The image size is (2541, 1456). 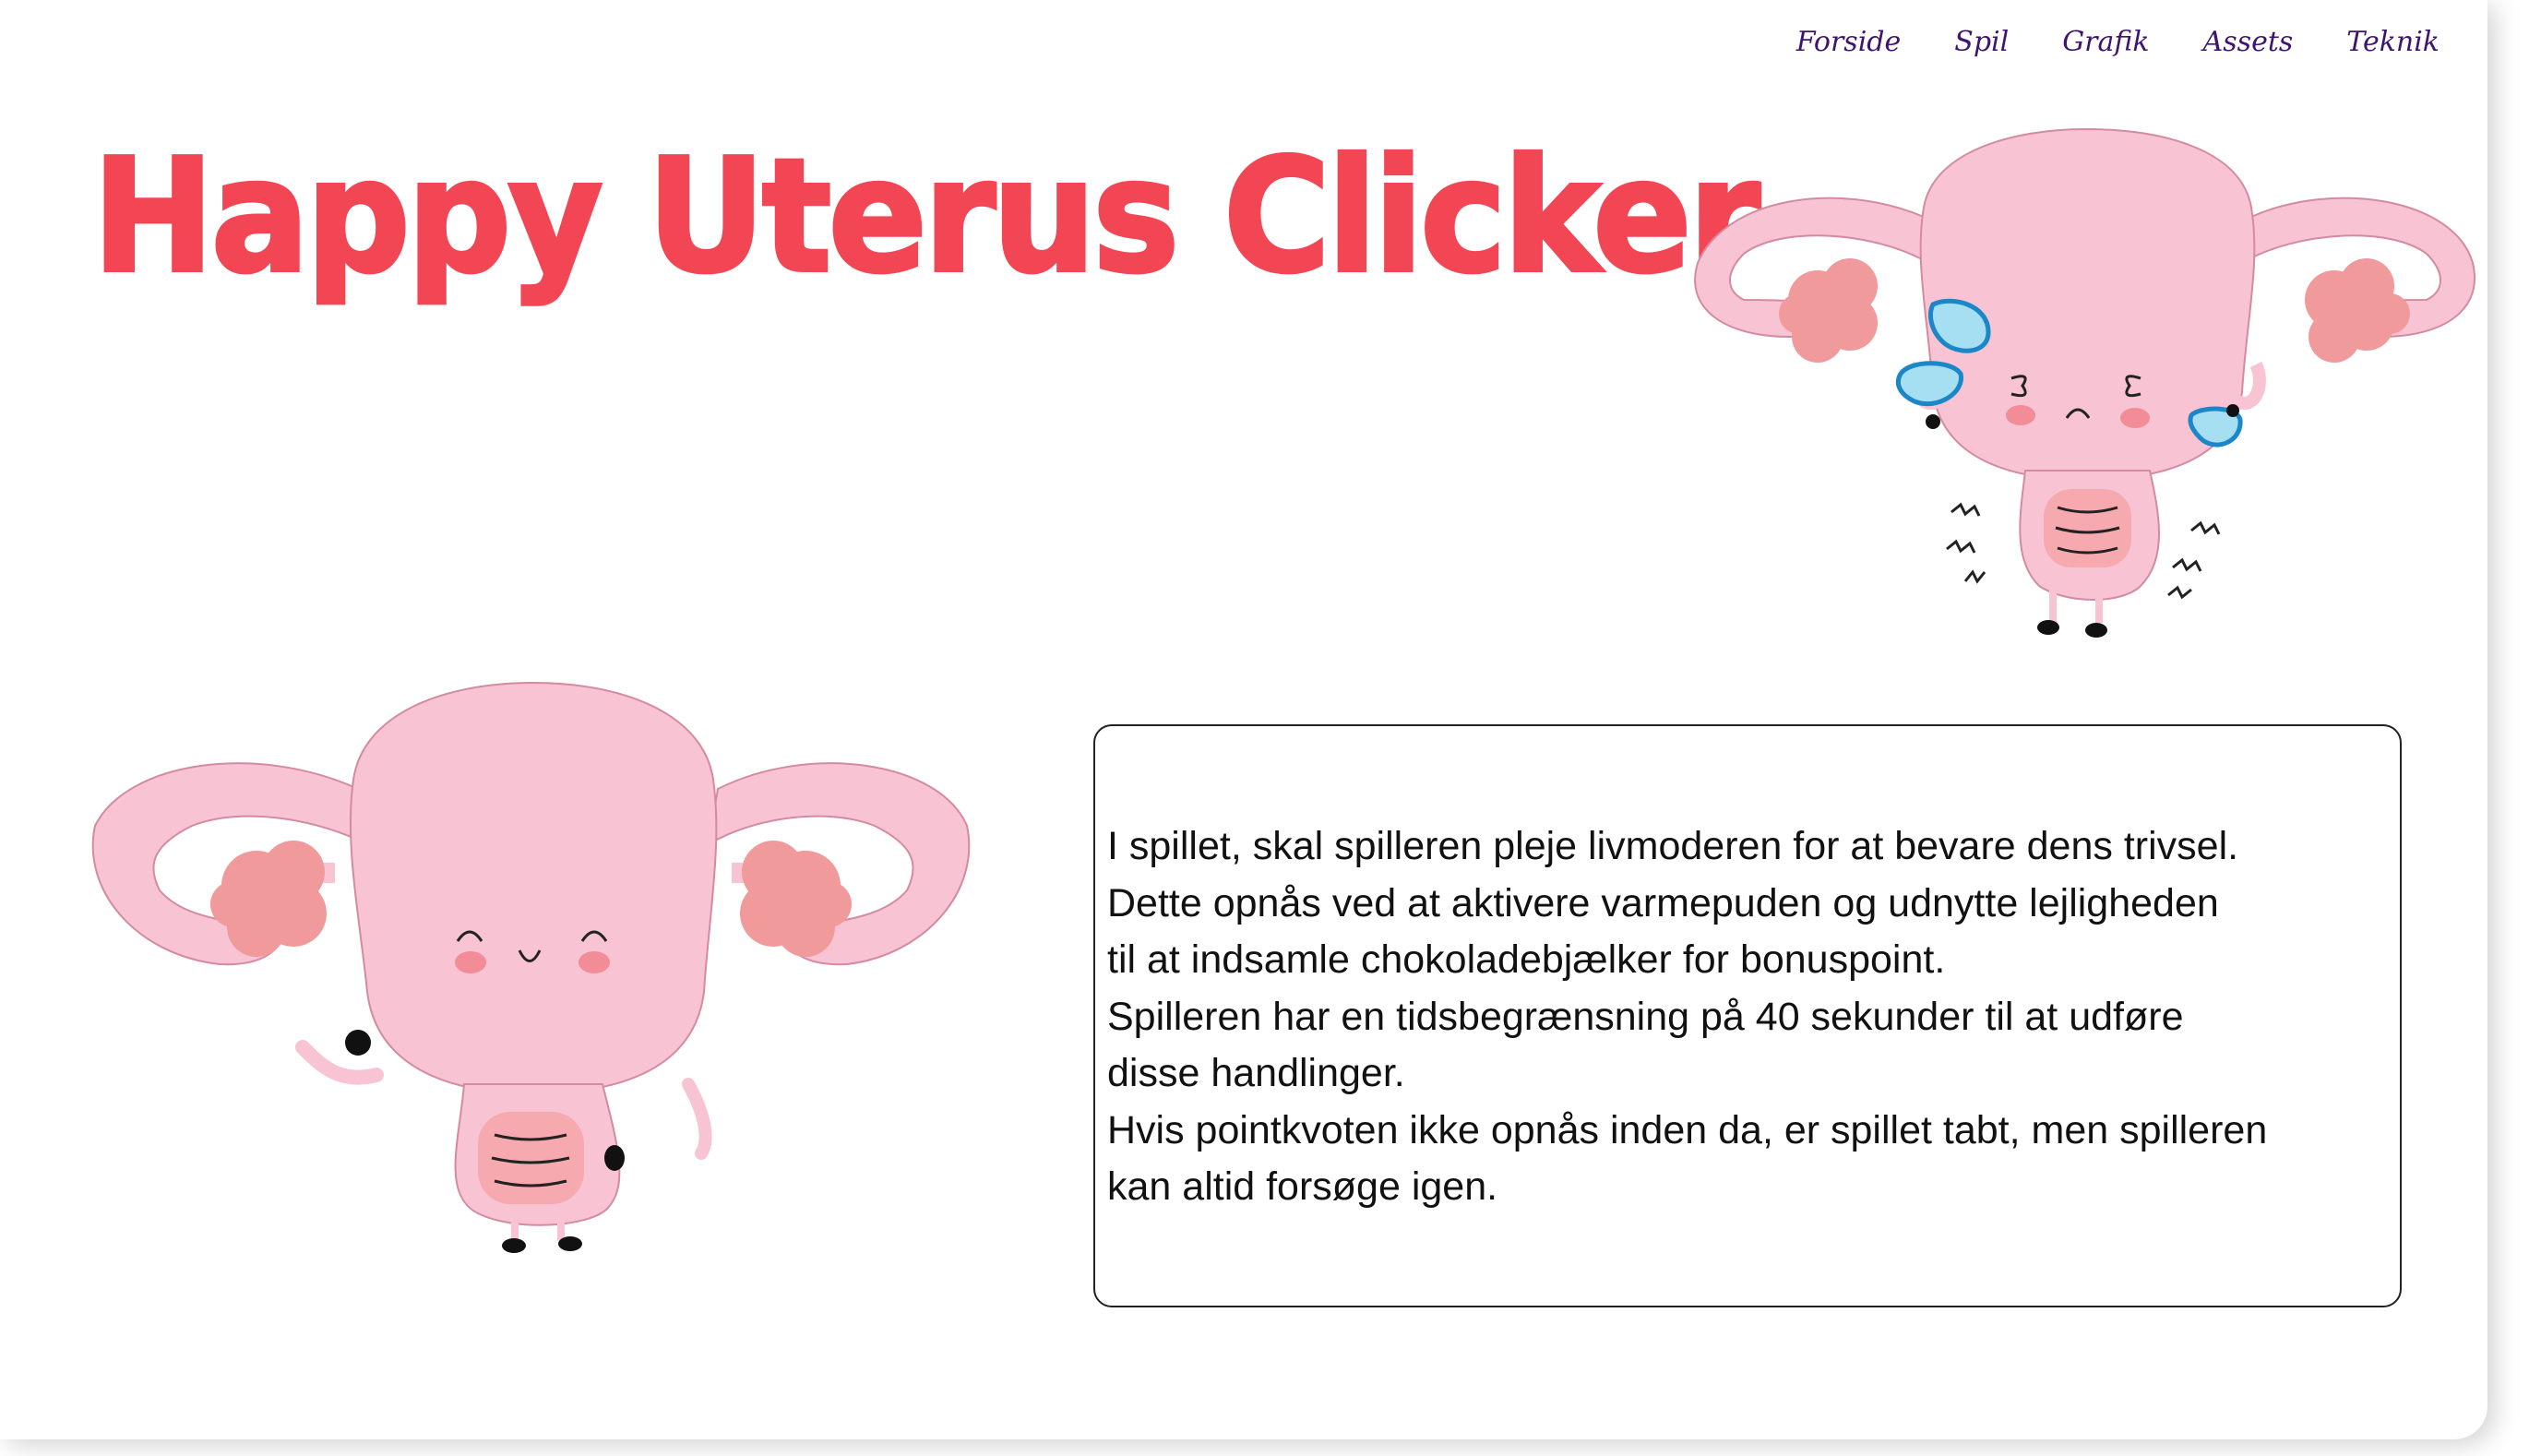 What do you see at coordinates (2084, 382) in the screenshot?
I see `crying-uterus-illustration` at bounding box center [2084, 382].